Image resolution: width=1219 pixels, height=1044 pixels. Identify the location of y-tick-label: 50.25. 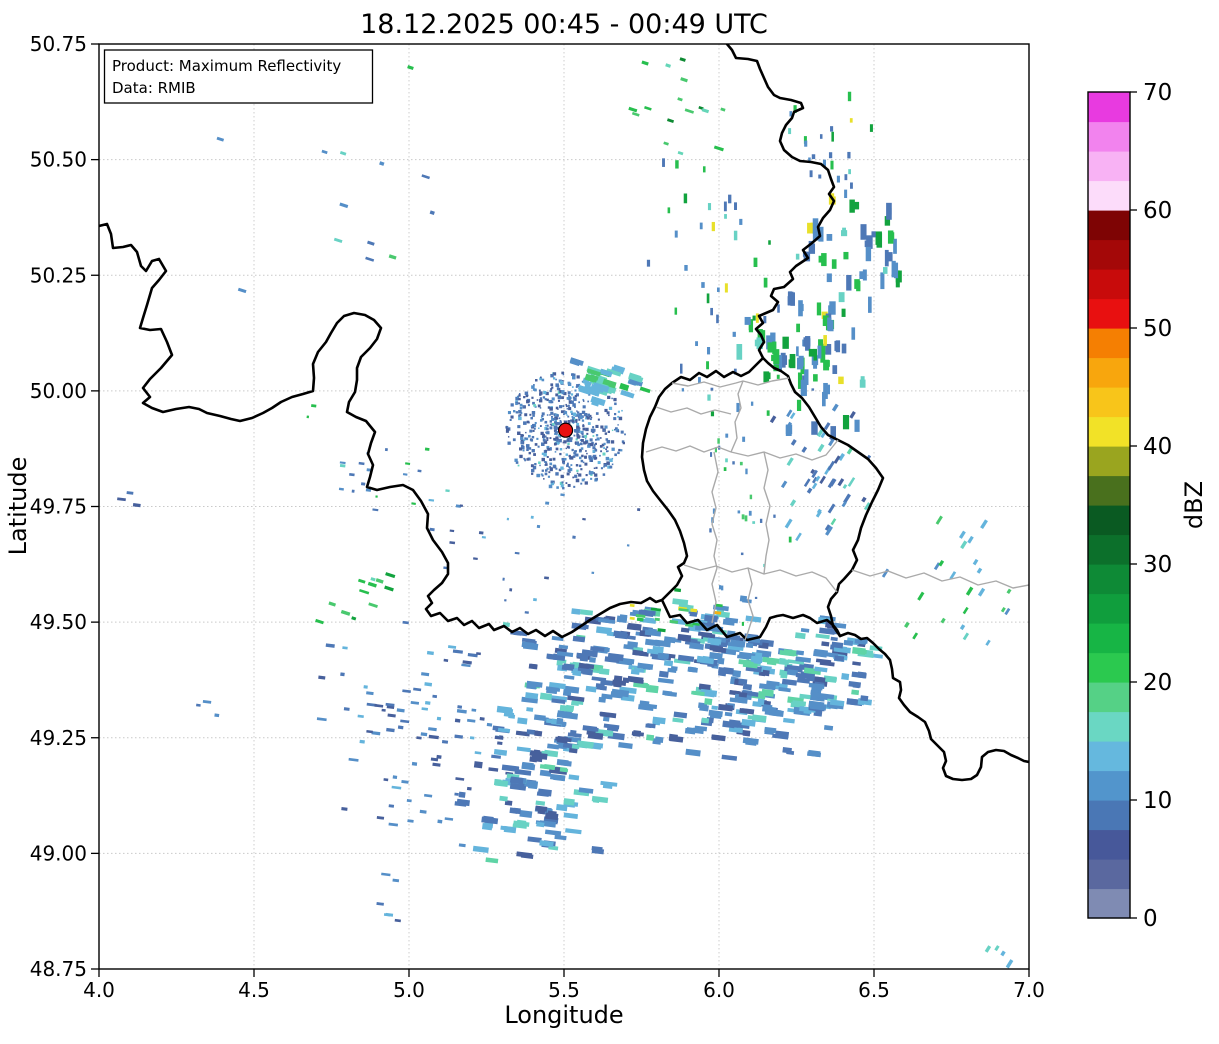
(58, 275).